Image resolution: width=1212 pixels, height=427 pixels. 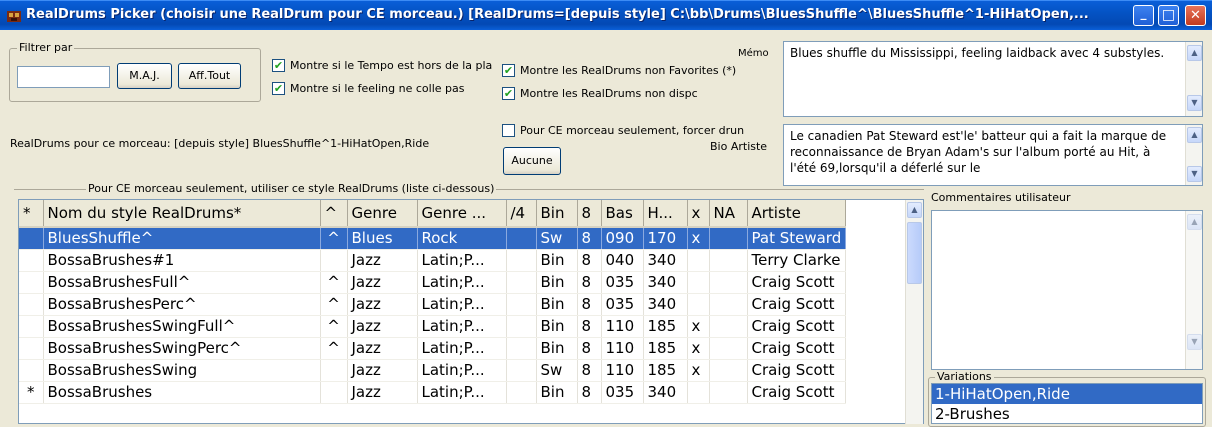 I want to click on maximize-button: □, so click(x=1168, y=15).